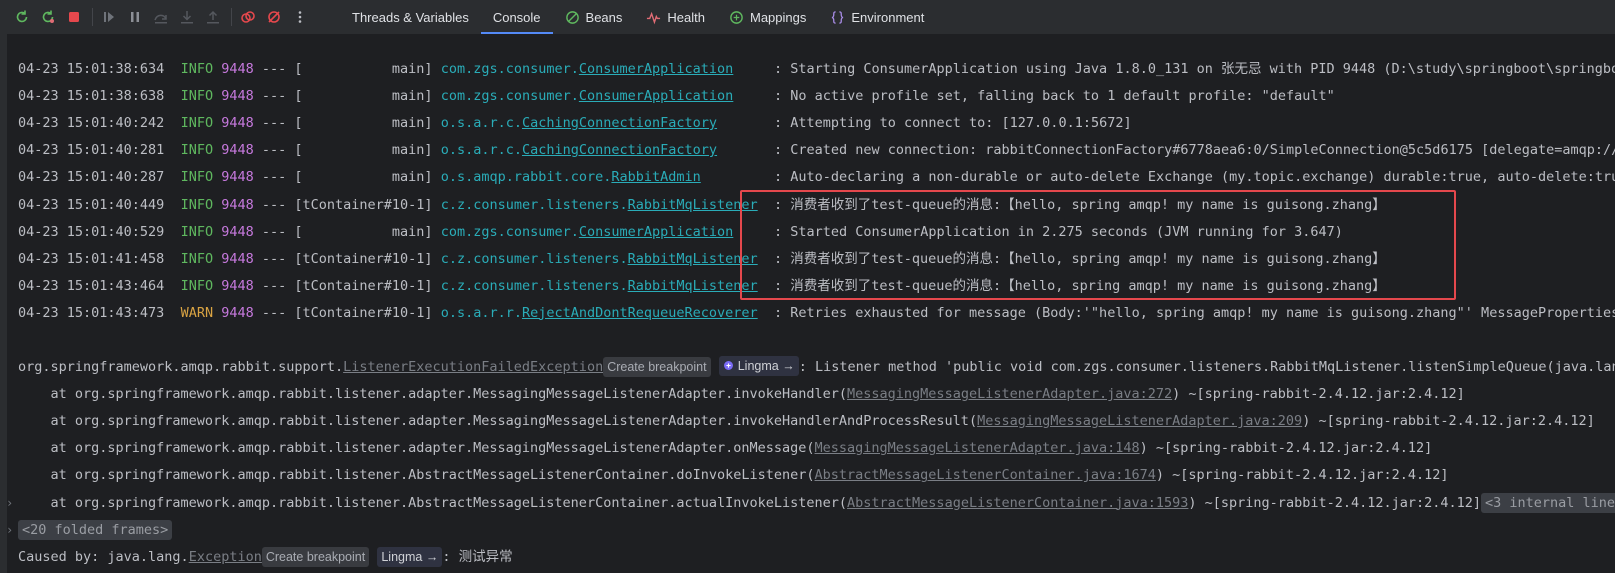 The height and width of the screenshot is (573, 1615). I want to click on log-logger: c.z.consumer.listeners.RabbitMqListener, so click(599, 286).